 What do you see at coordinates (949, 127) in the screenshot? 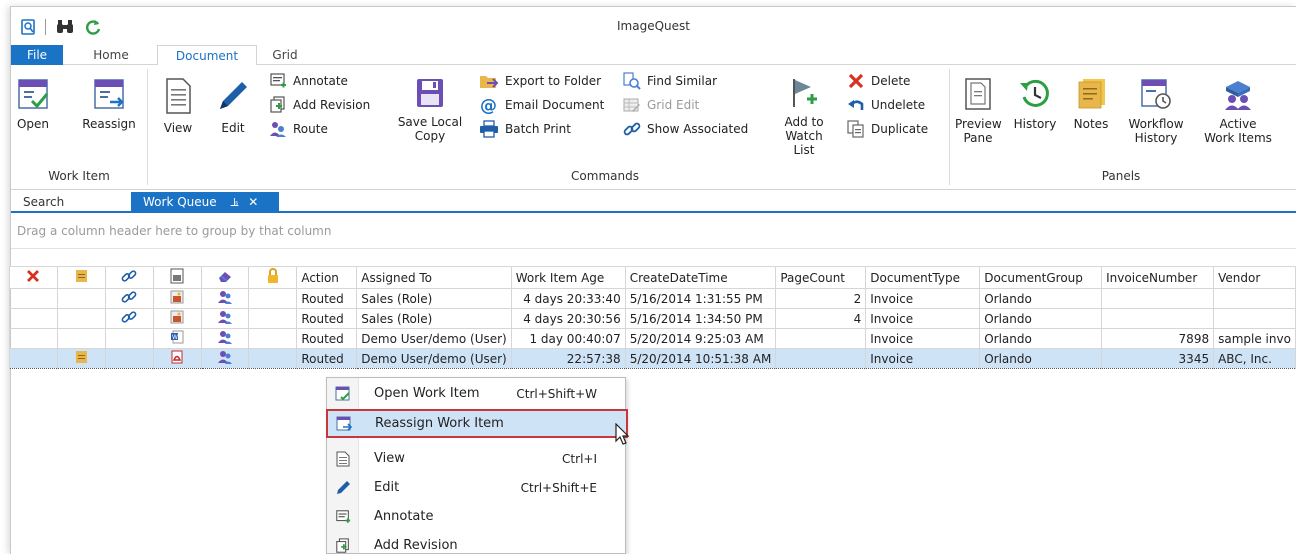
I see `group-separator` at bounding box center [949, 127].